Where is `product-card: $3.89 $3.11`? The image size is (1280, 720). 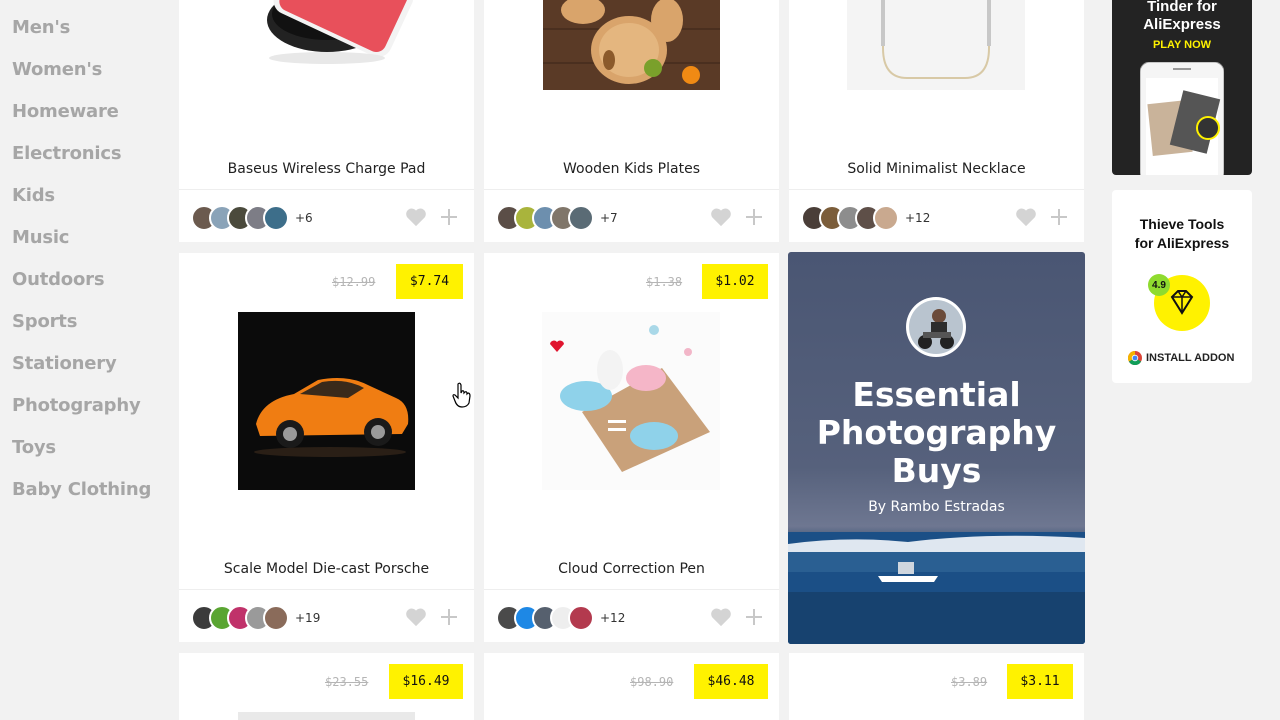 product-card: $3.89 $3.11 is located at coordinates (936, 686).